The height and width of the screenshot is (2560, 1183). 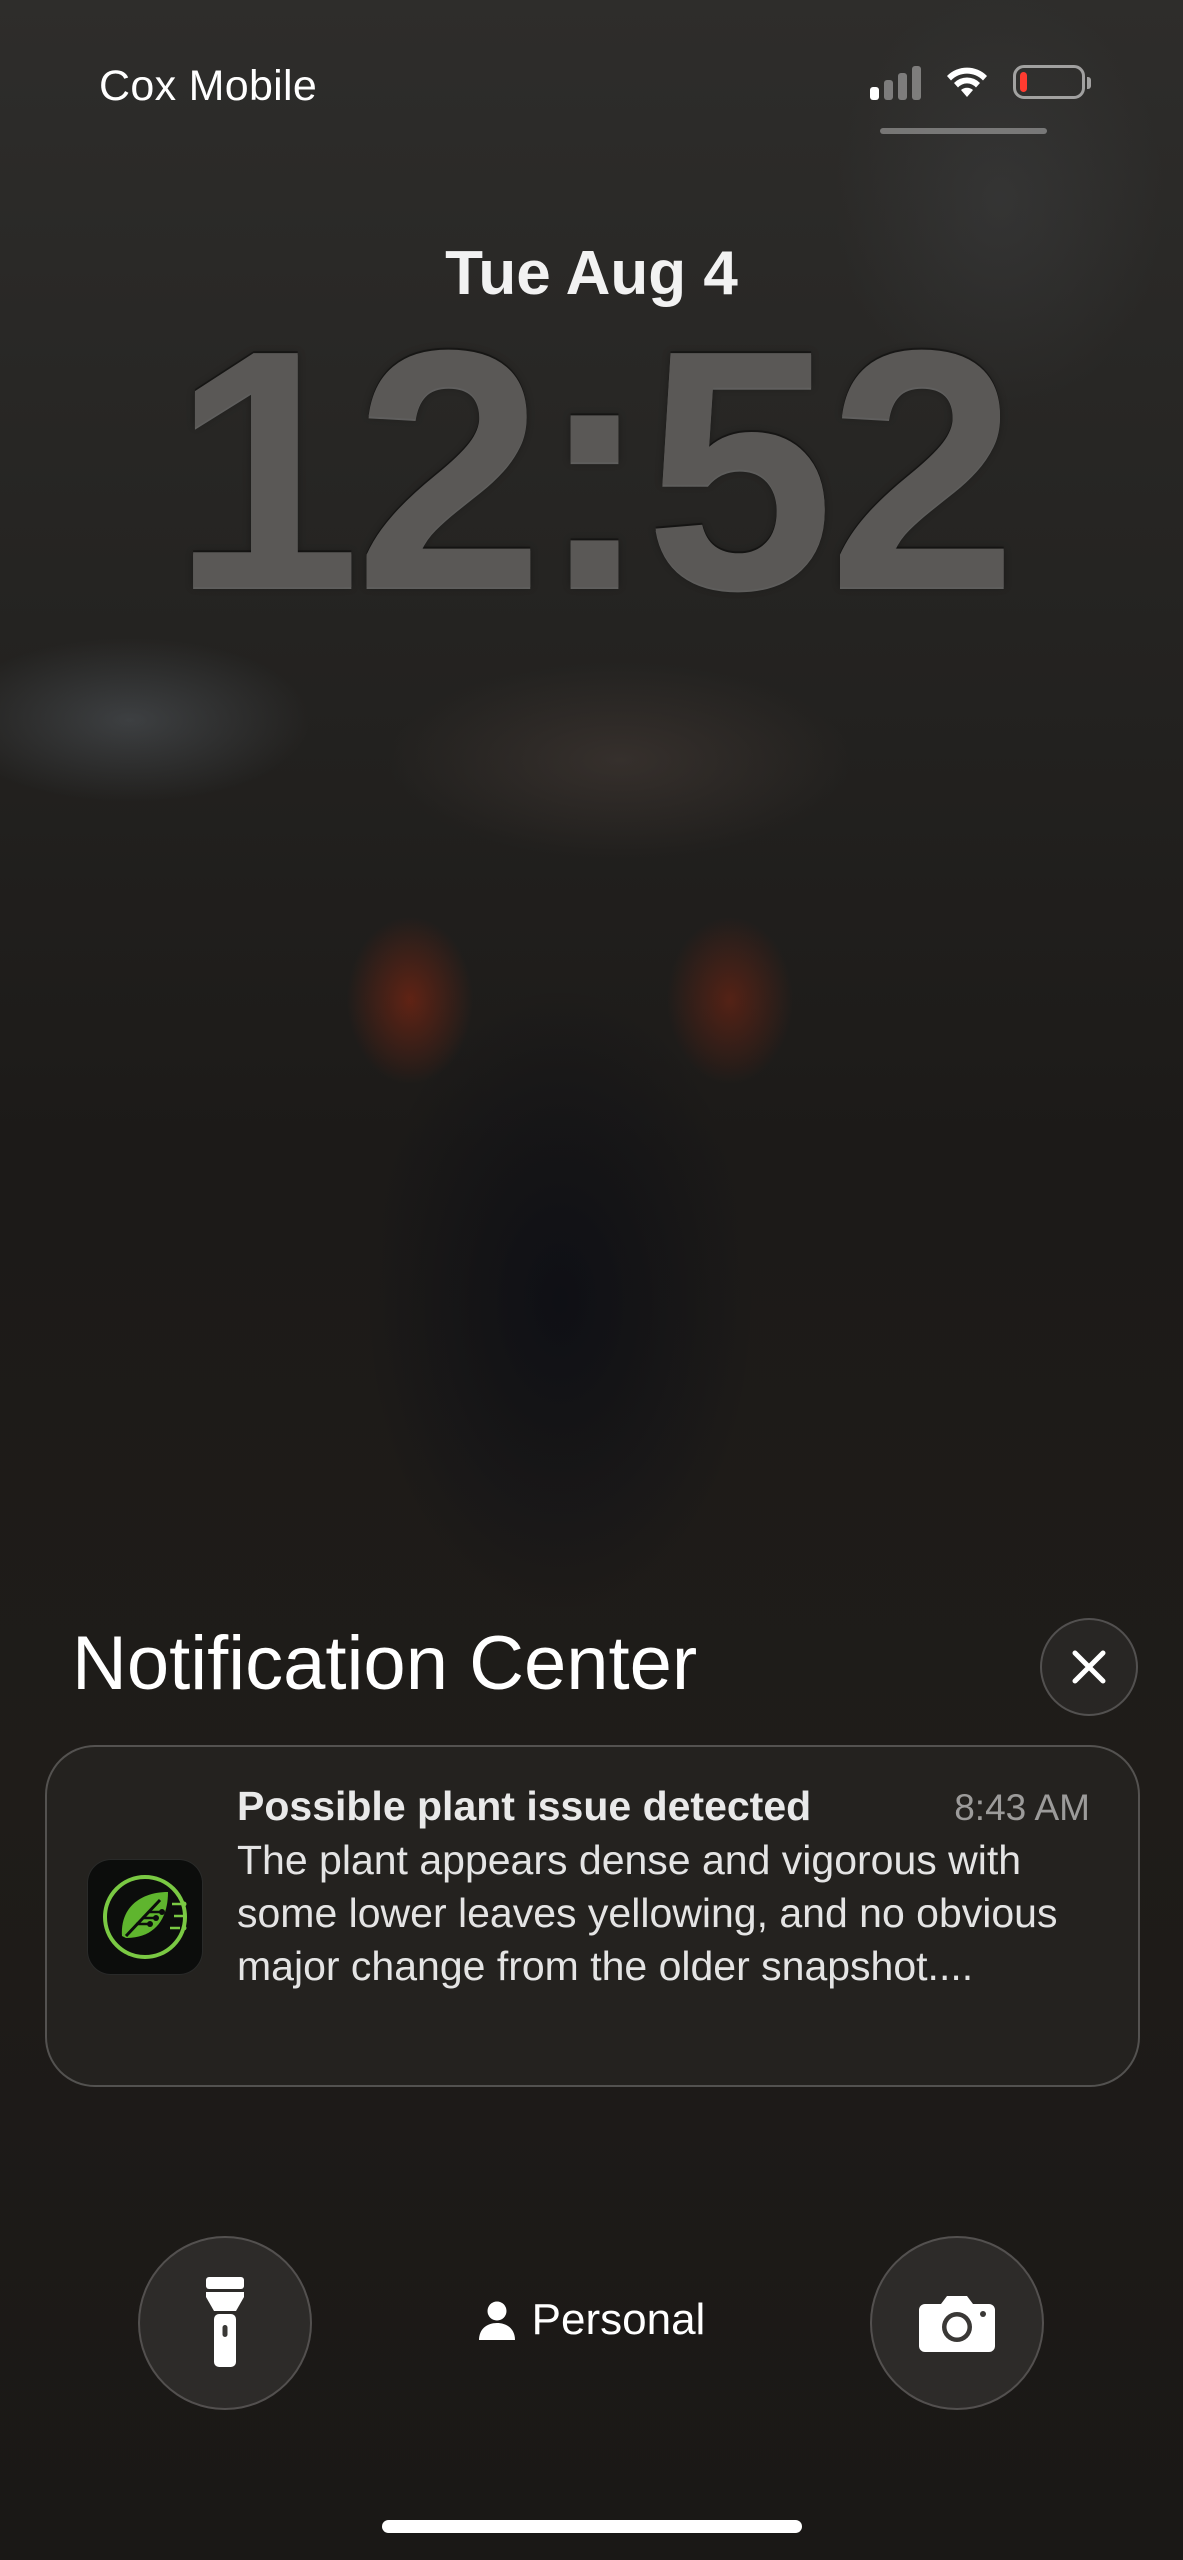 I want to click on notification-center-close-button, so click(x=1089, y=1667).